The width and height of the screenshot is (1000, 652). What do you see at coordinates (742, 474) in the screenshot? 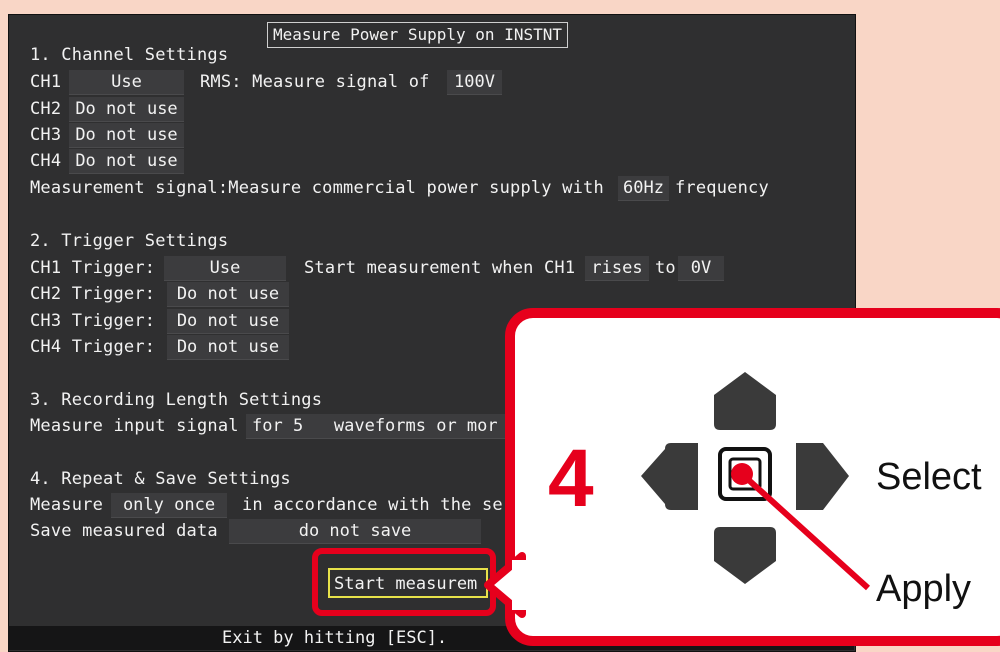
I see `press-point-icon` at bounding box center [742, 474].